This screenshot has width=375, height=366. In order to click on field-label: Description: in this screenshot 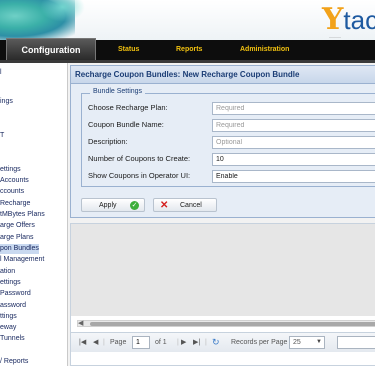, I will do `click(108, 141)`.